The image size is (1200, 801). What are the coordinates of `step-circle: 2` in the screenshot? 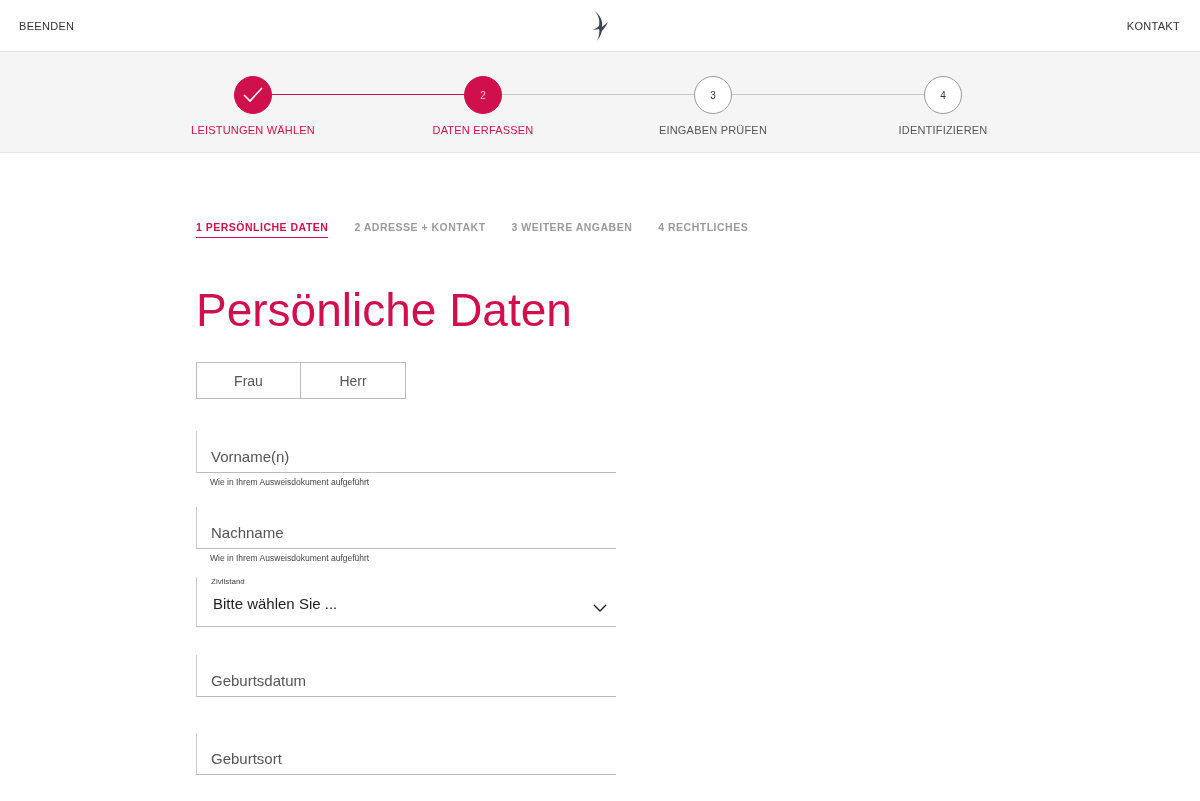 It's located at (483, 95).